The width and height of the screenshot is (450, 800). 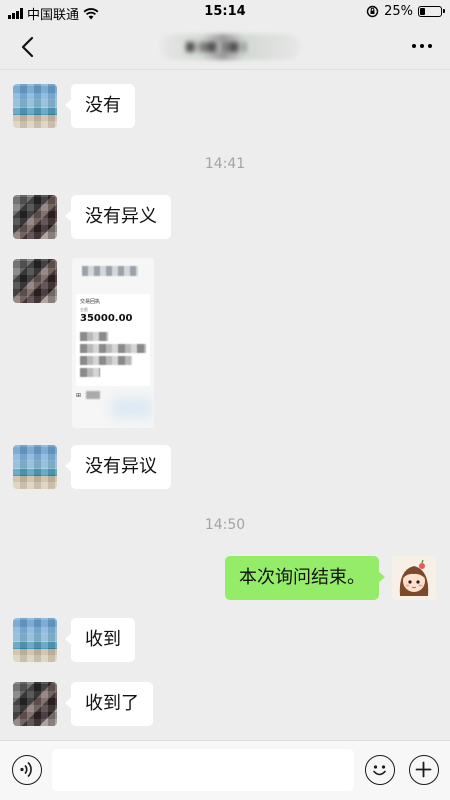 What do you see at coordinates (110, 271) in the screenshot?
I see `image-header-redacted` at bounding box center [110, 271].